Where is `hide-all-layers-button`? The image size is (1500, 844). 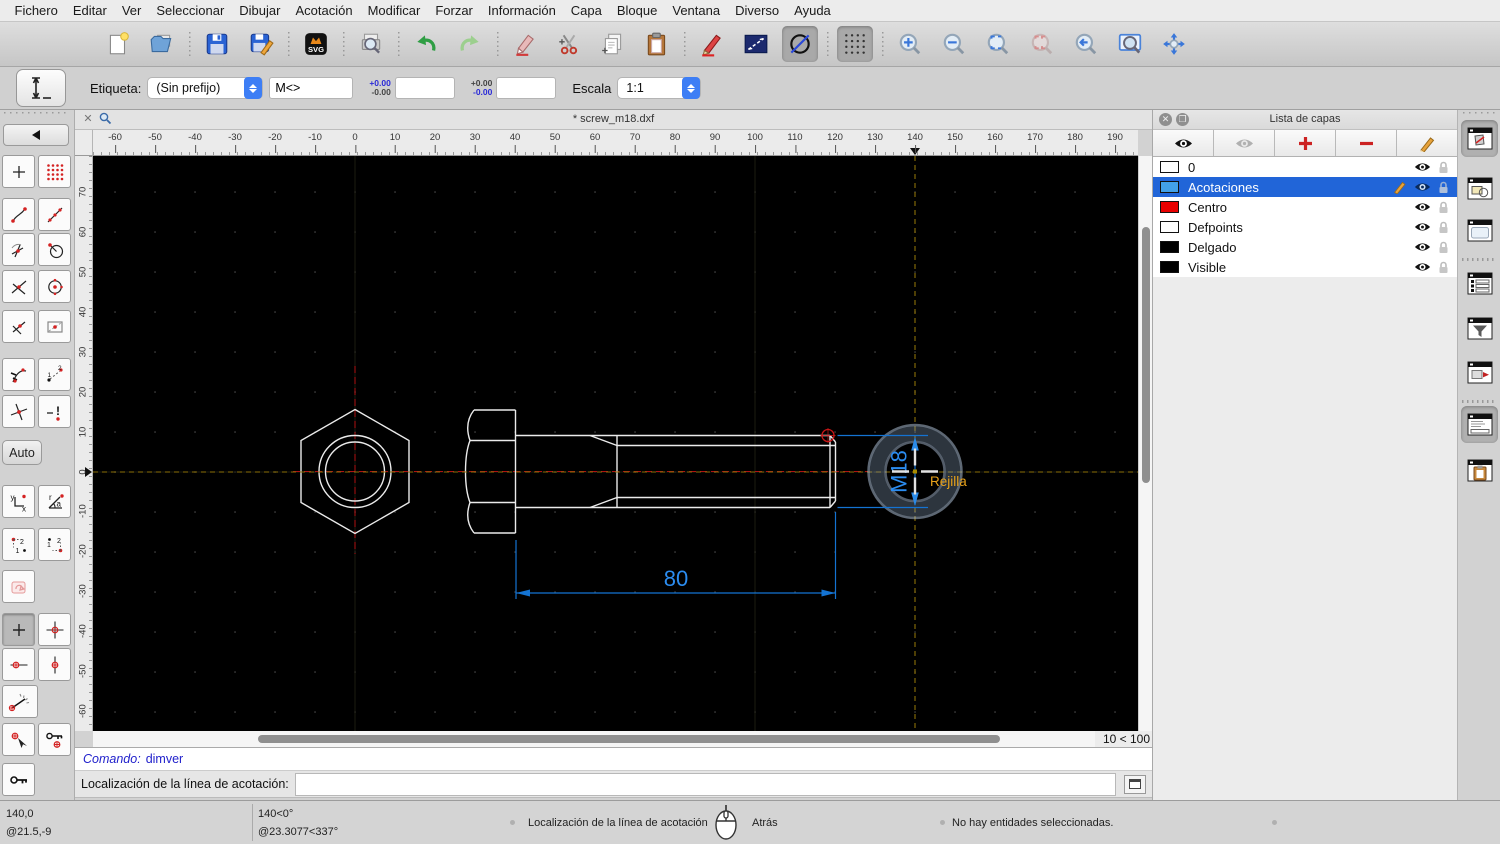
hide-all-layers-button is located at coordinates (1244, 143).